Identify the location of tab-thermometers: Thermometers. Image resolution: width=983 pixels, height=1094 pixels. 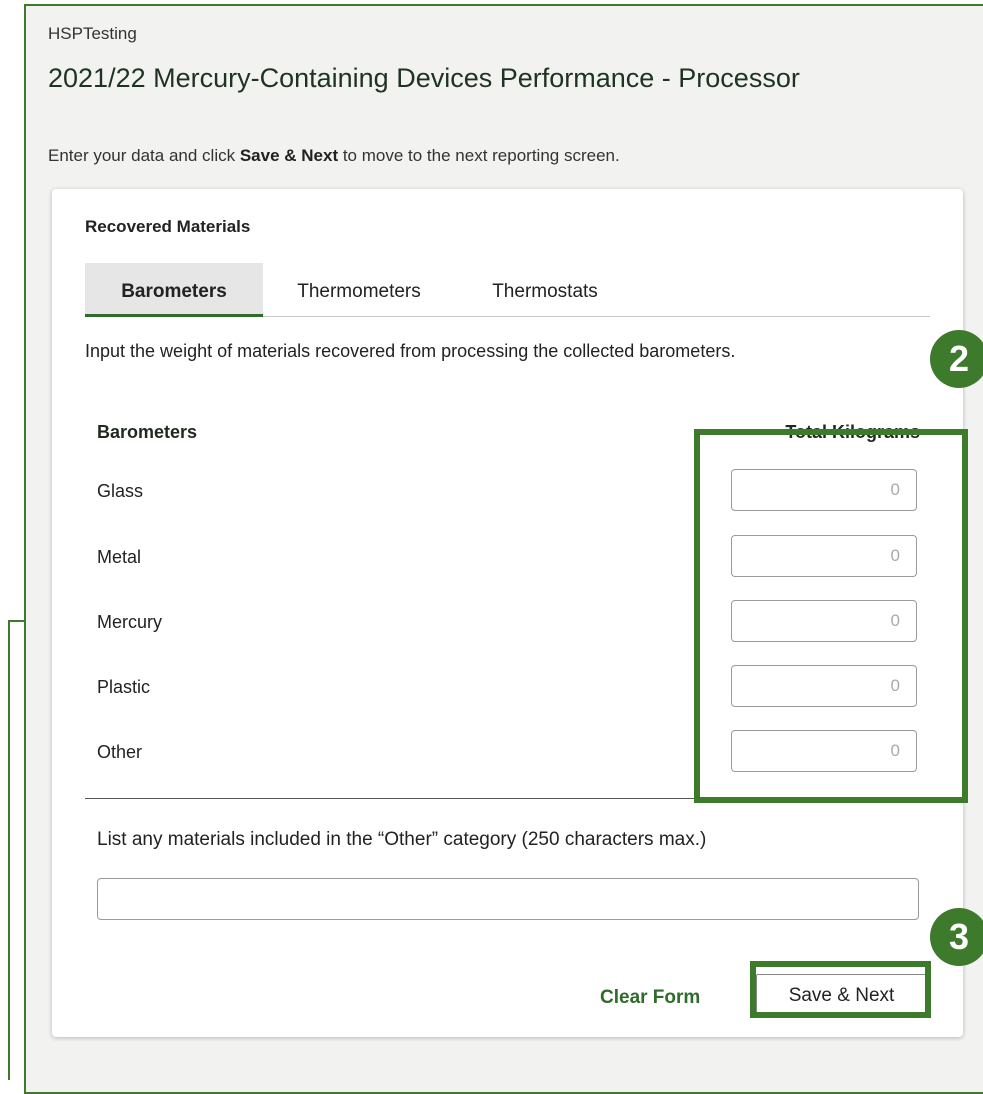
(359, 290).